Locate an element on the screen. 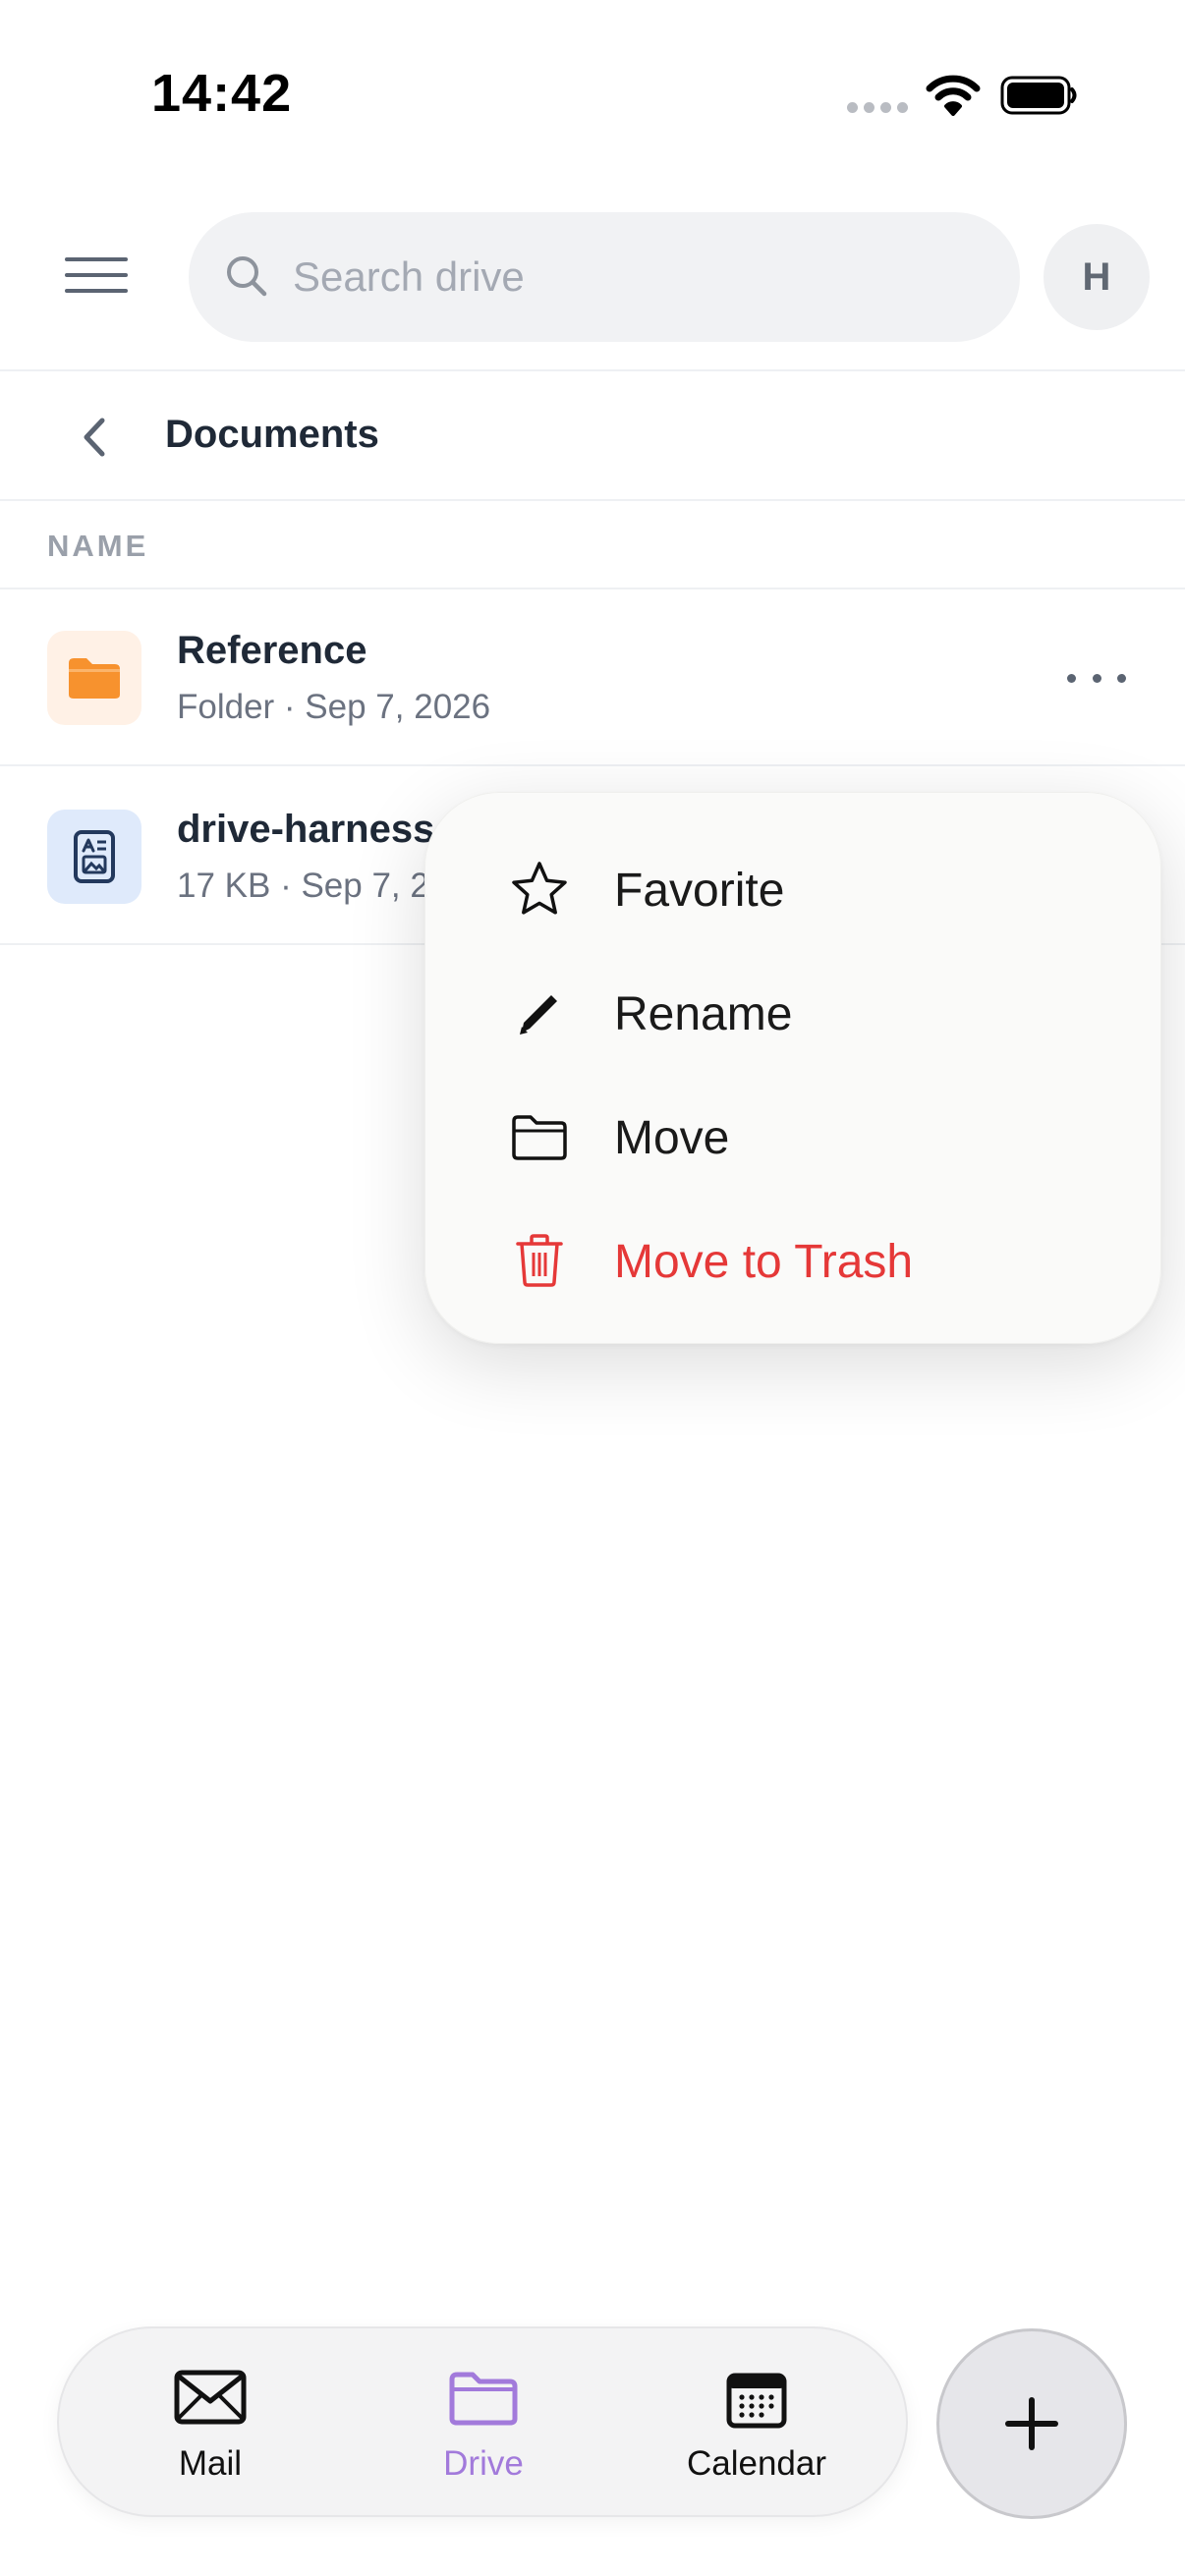 This screenshot has width=1185, height=2576. file-name: Reference is located at coordinates (272, 650).